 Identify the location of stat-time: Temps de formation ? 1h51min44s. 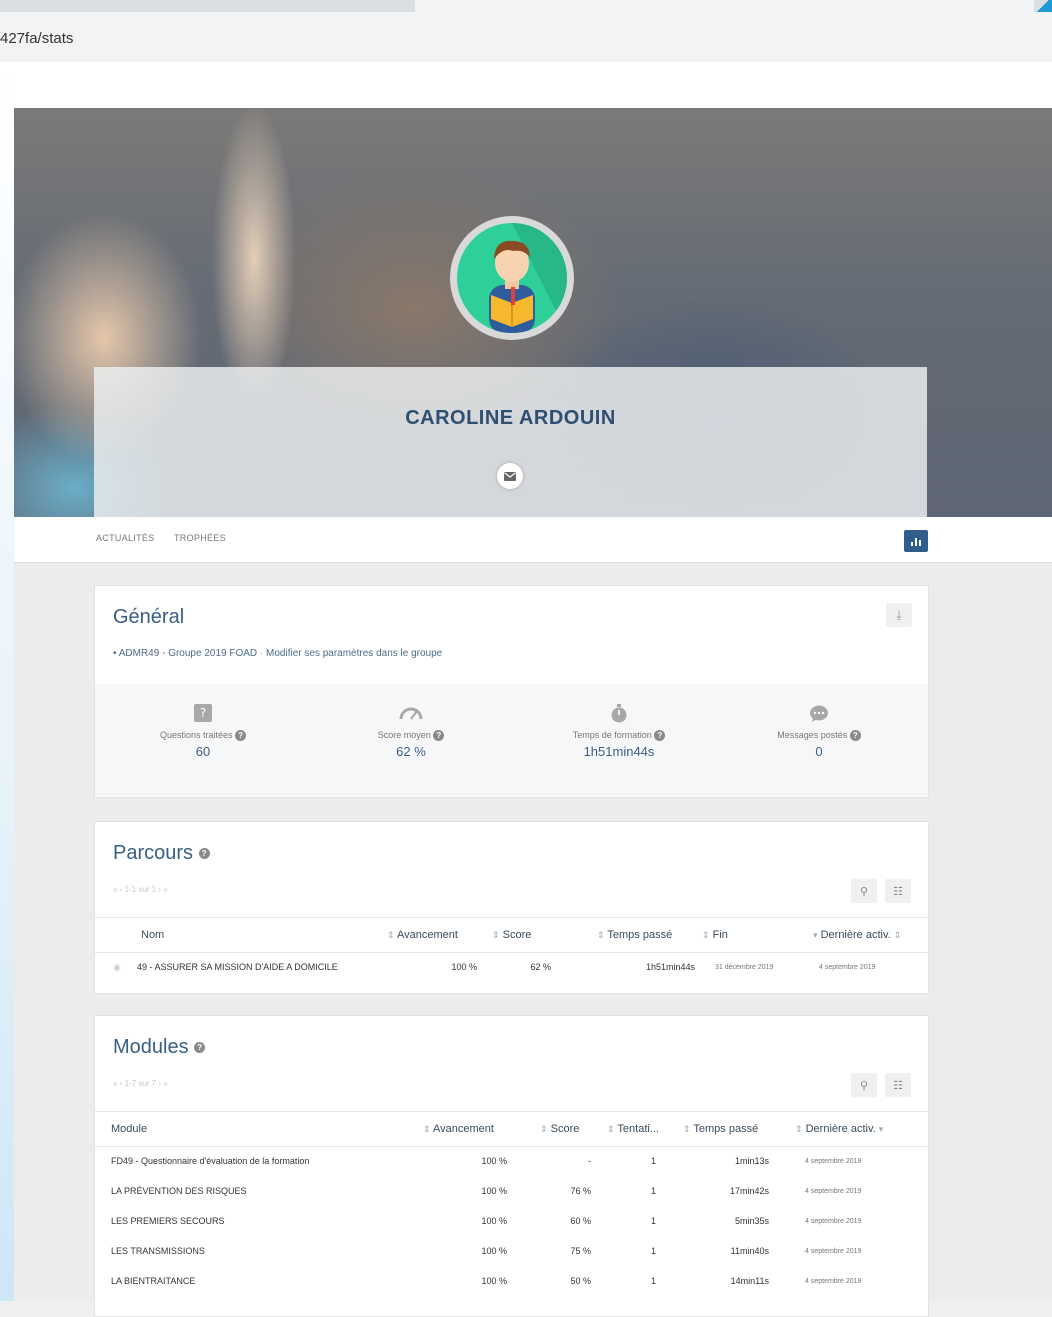
(619, 730).